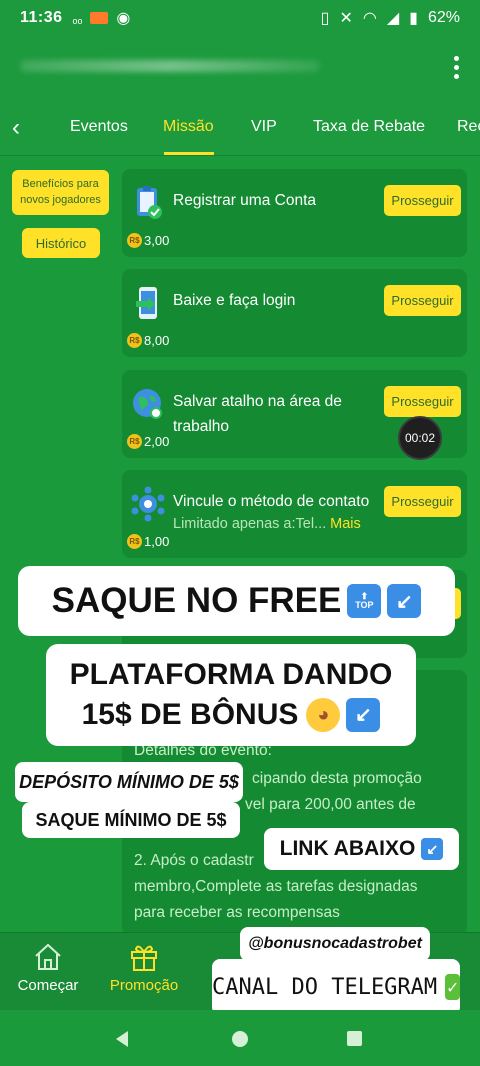 This screenshot has height=1066, width=480. What do you see at coordinates (237, 912) in the screenshot?
I see `details-line: para receber as recompensas` at bounding box center [237, 912].